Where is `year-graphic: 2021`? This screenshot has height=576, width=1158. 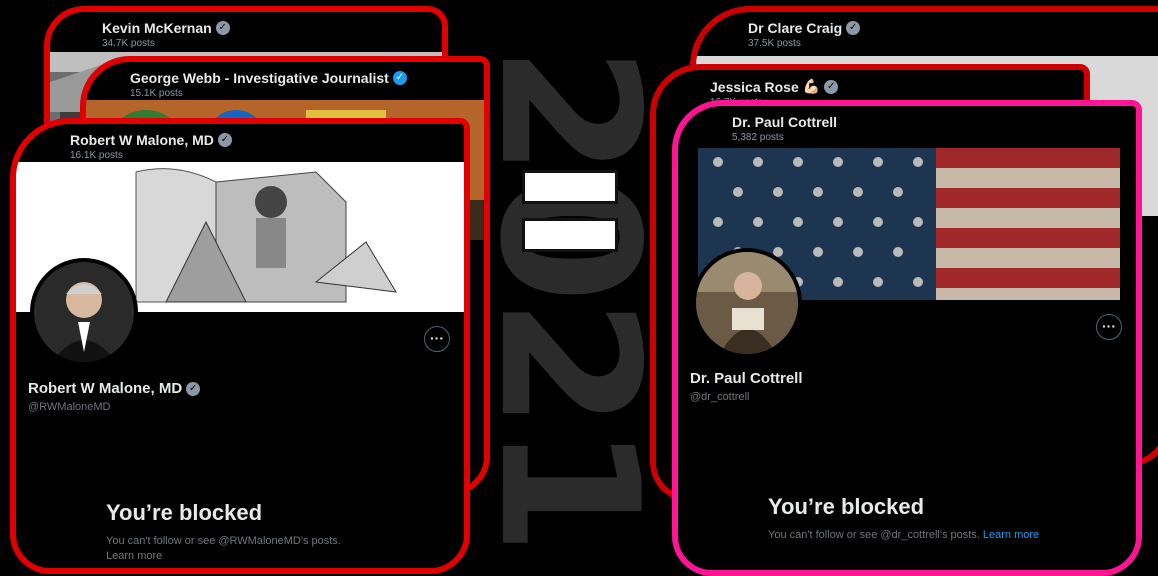 year-graphic: 2021 is located at coordinates (568, 288).